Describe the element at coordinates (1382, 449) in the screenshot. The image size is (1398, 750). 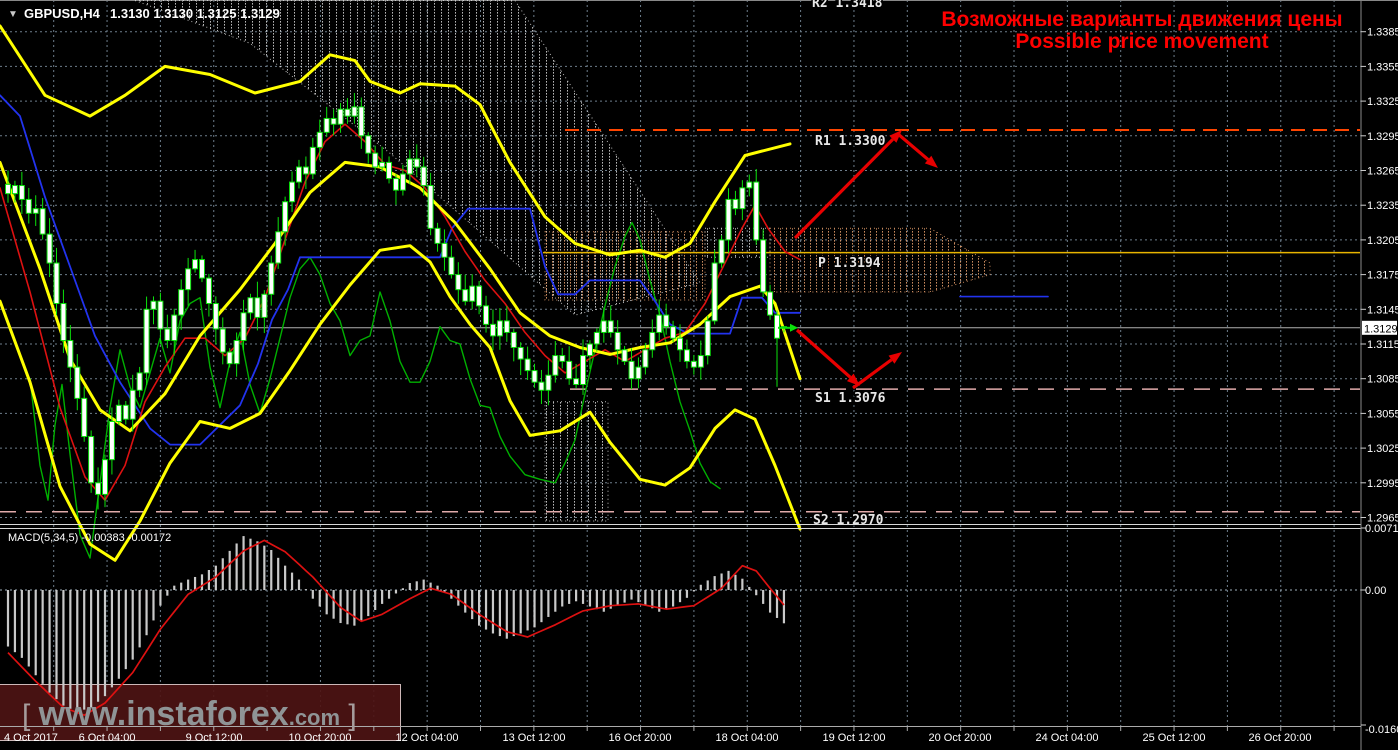
I see `price-axis-label: 1.3025` at that location.